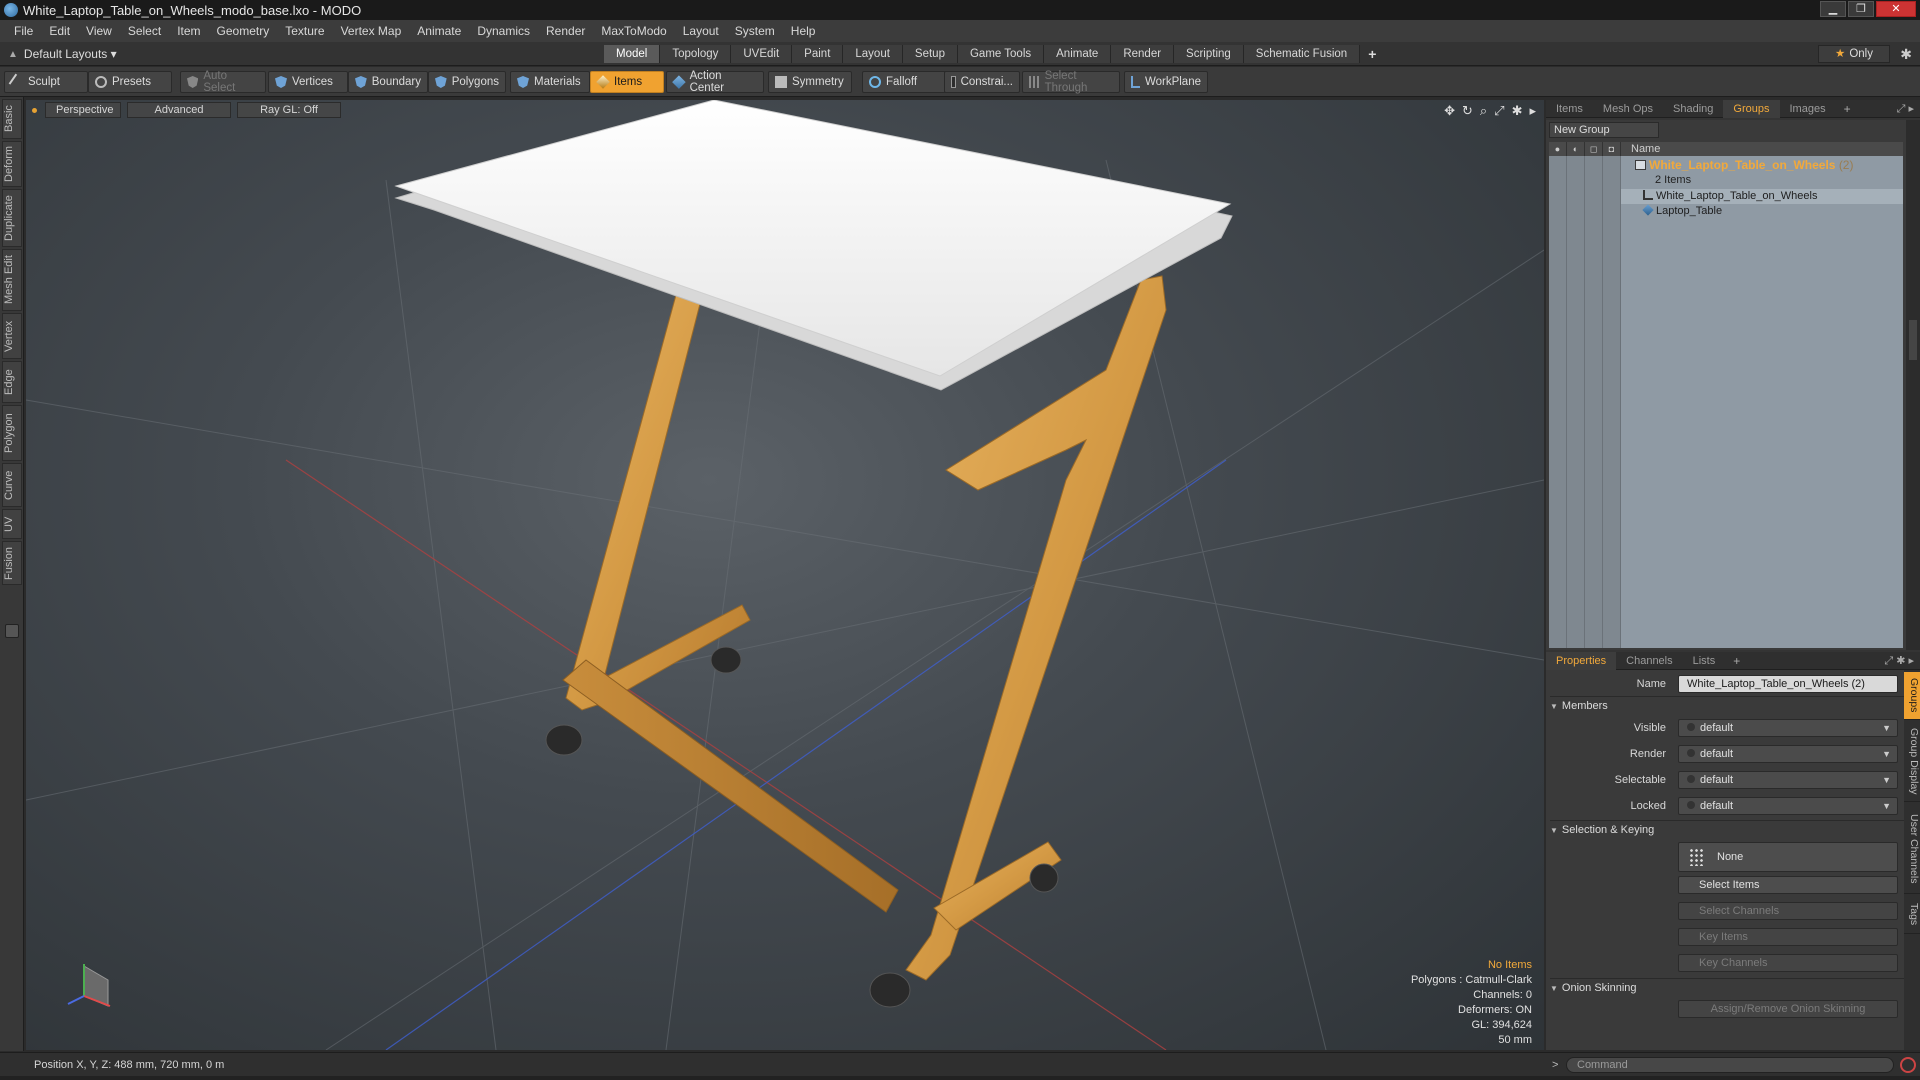 The height and width of the screenshot is (1080, 1920). What do you see at coordinates (59, 31) in the screenshot?
I see `menu-edit: Edit` at bounding box center [59, 31].